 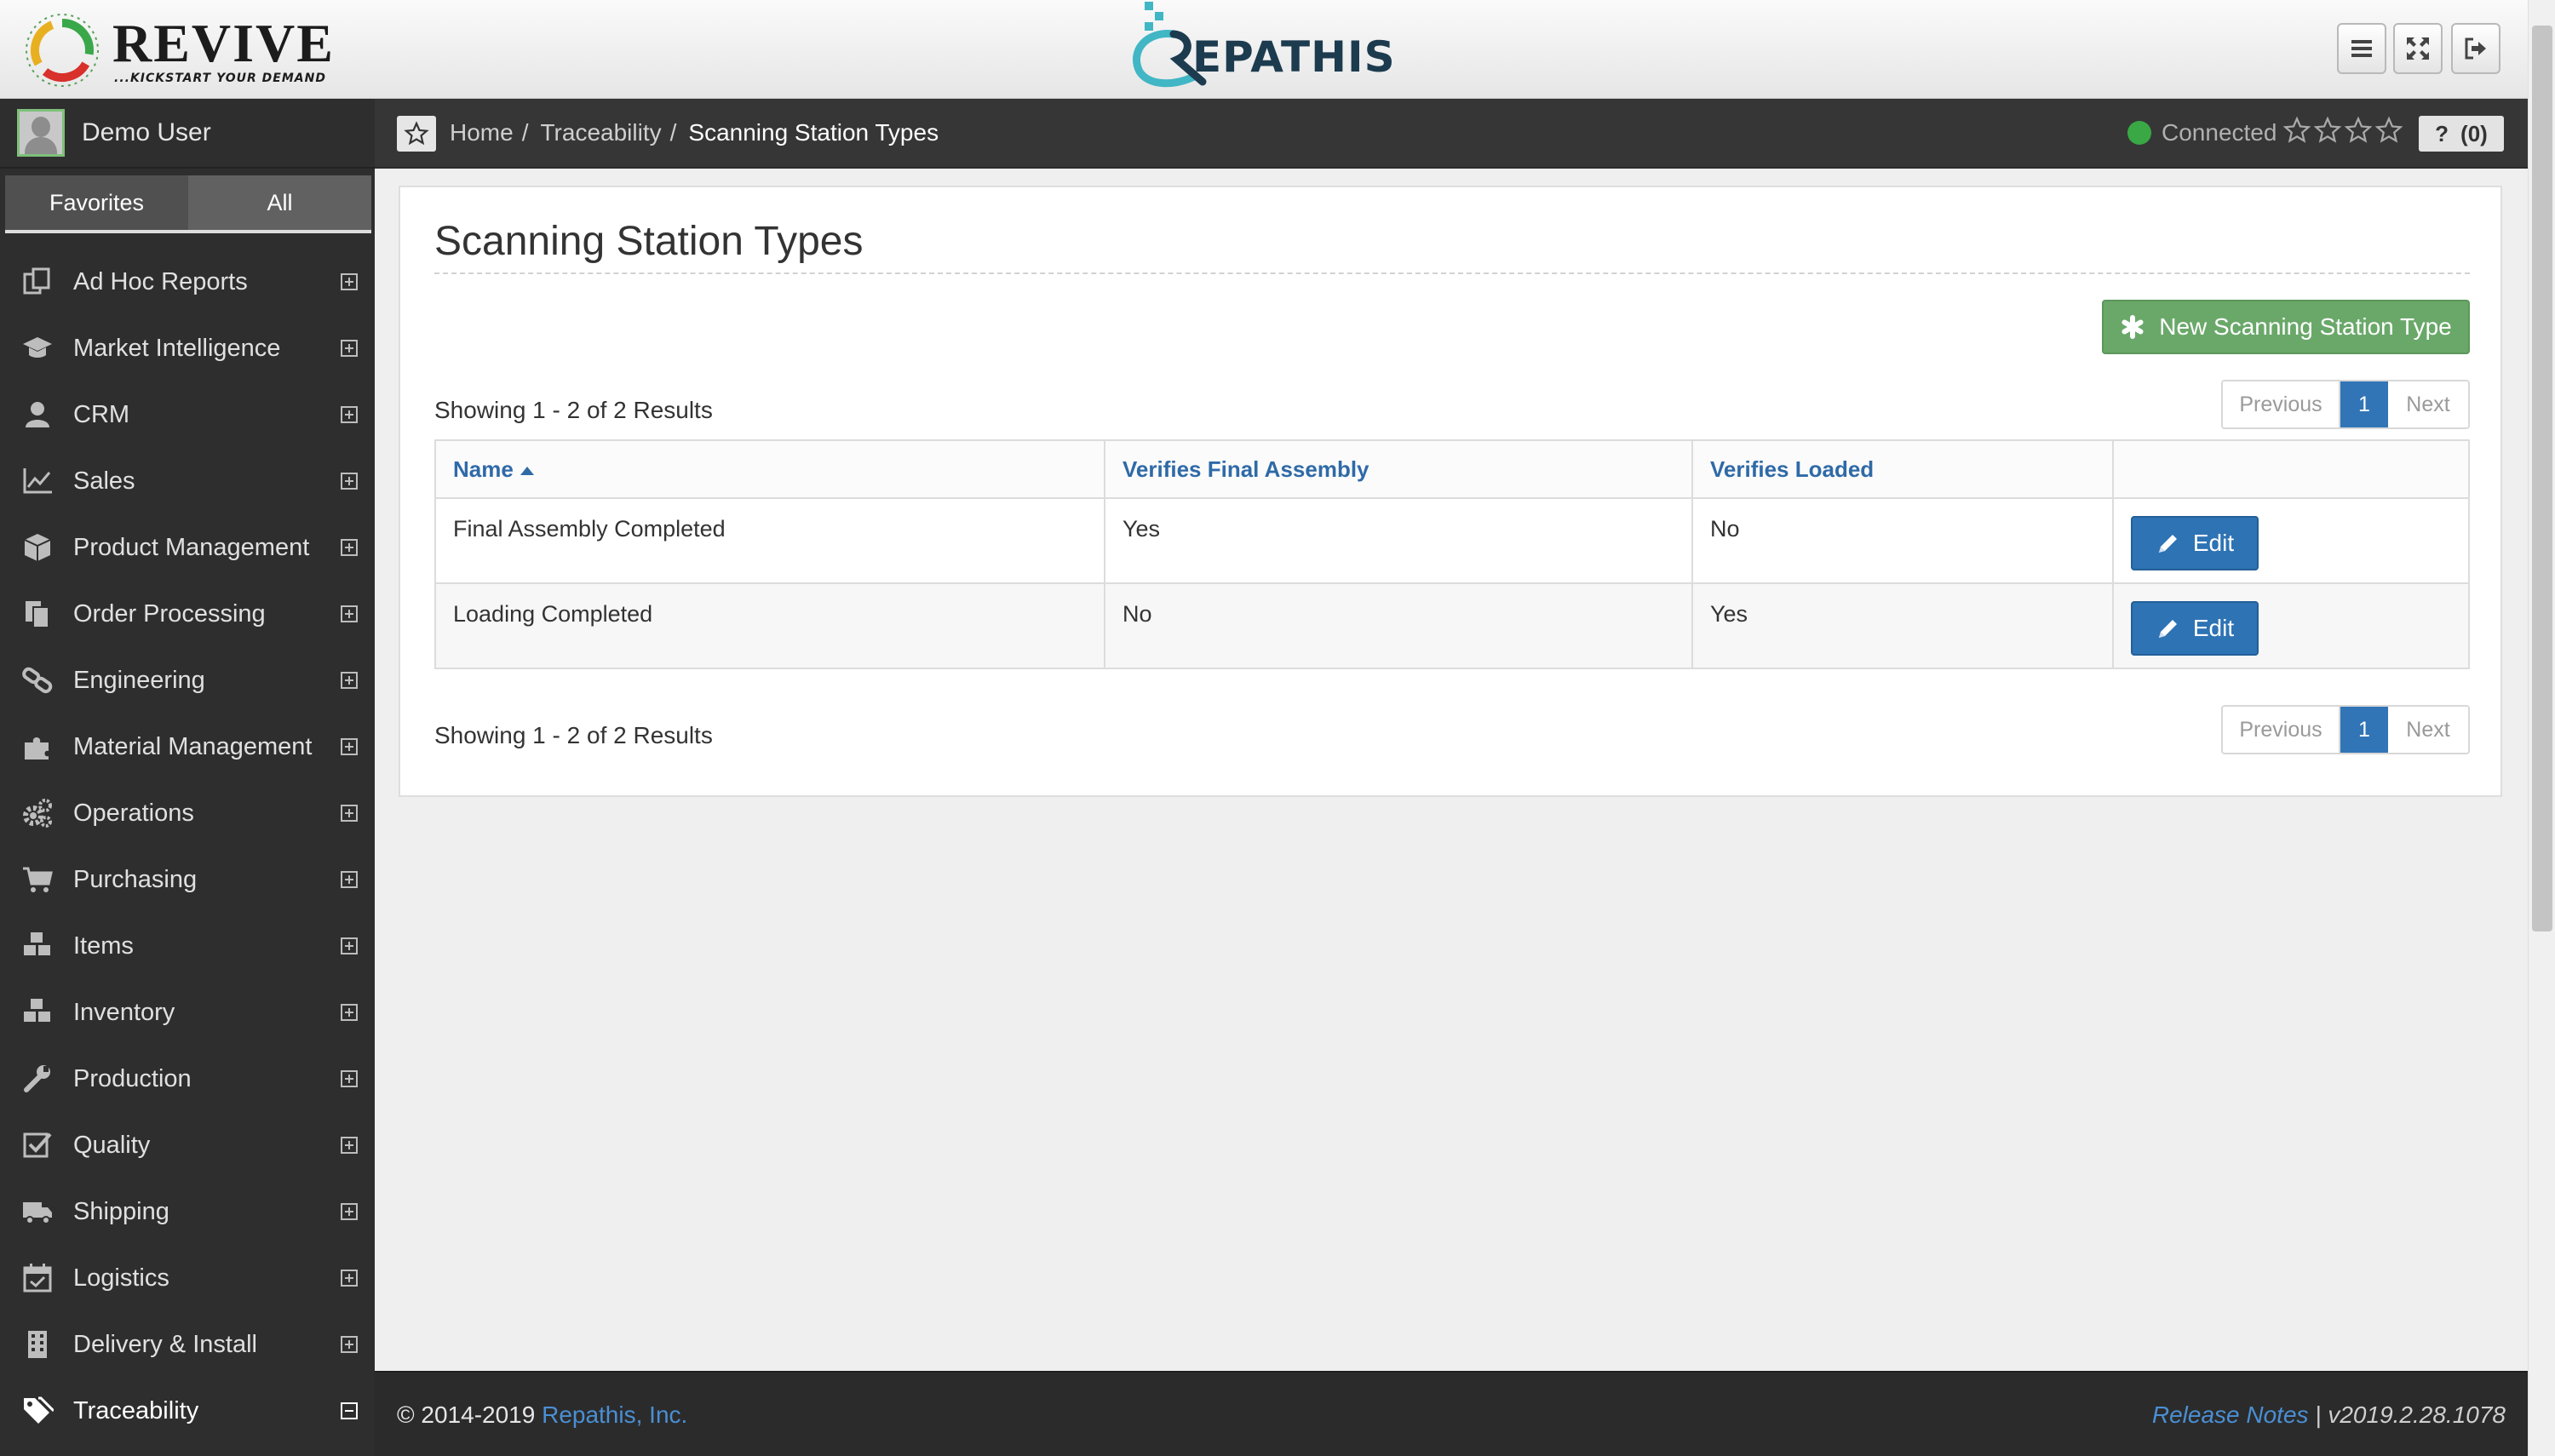 What do you see at coordinates (96, 202) in the screenshot?
I see `tab-favorites: Favorites` at bounding box center [96, 202].